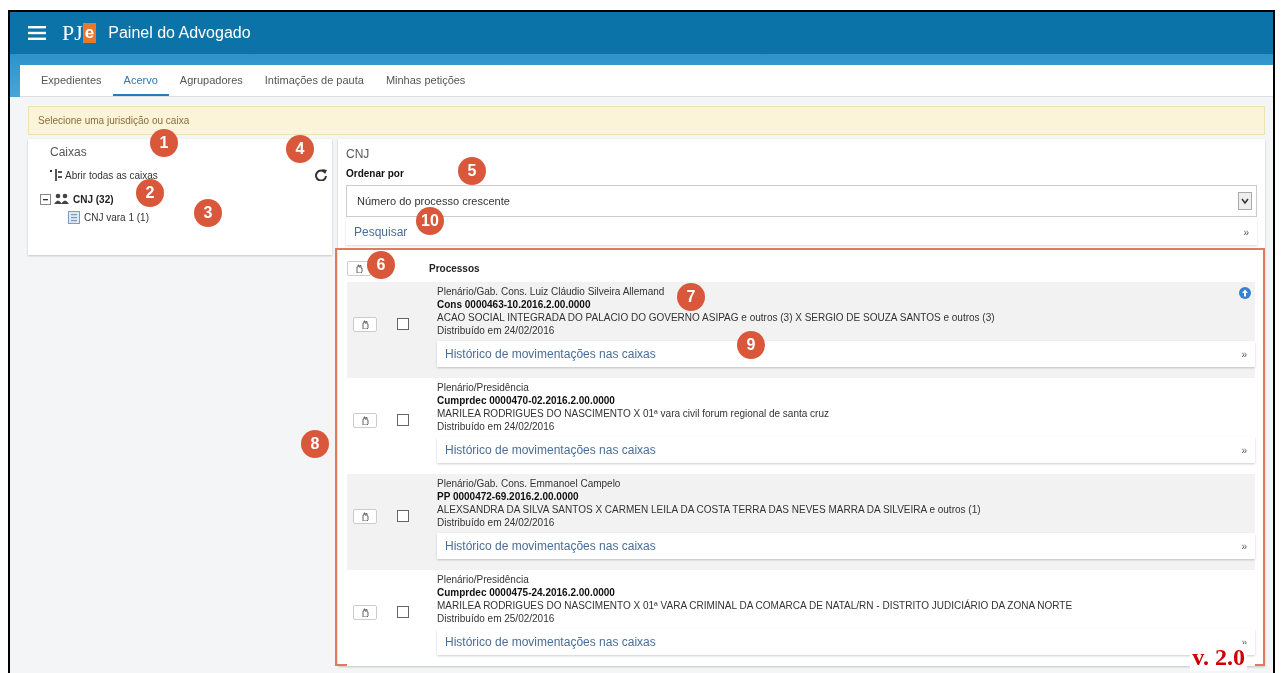 The image size is (1281, 673). What do you see at coordinates (150, 193) in the screenshot?
I see `callout-marker: 2` at bounding box center [150, 193].